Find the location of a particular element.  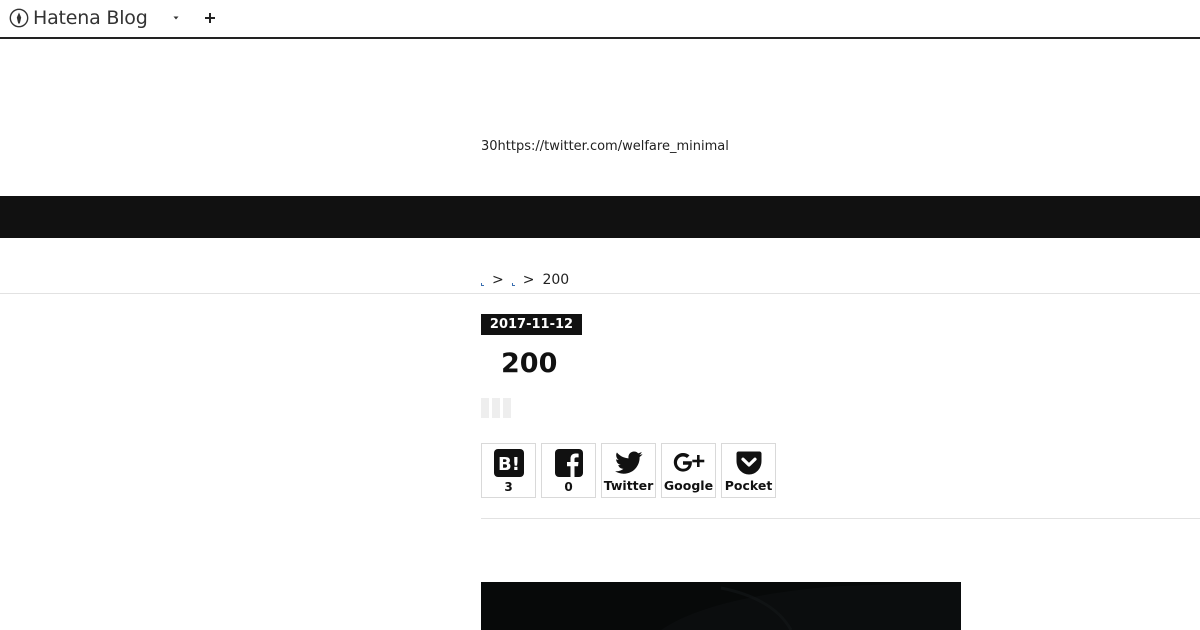

article-divider is located at coordinates (840, 518).